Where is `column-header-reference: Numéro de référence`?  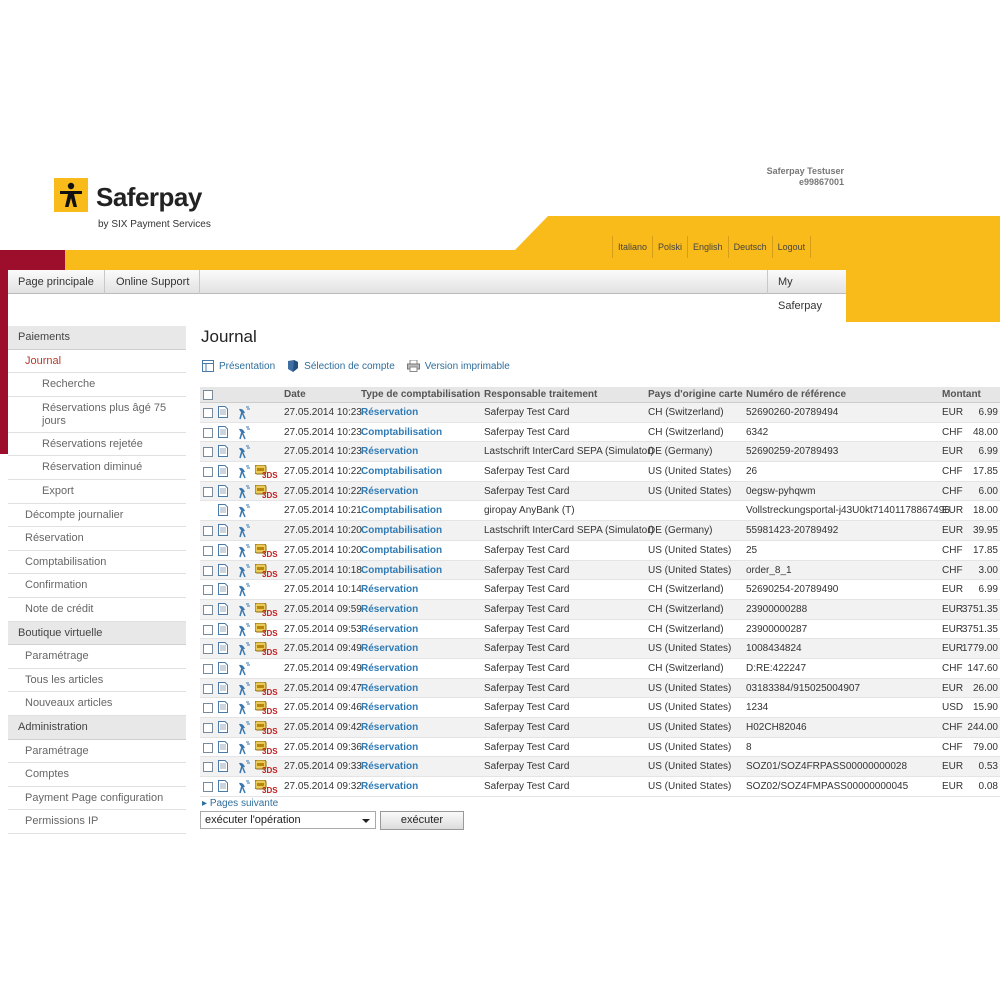
column-header-reference: Numéro de référence is located at coordinates (796, 394).